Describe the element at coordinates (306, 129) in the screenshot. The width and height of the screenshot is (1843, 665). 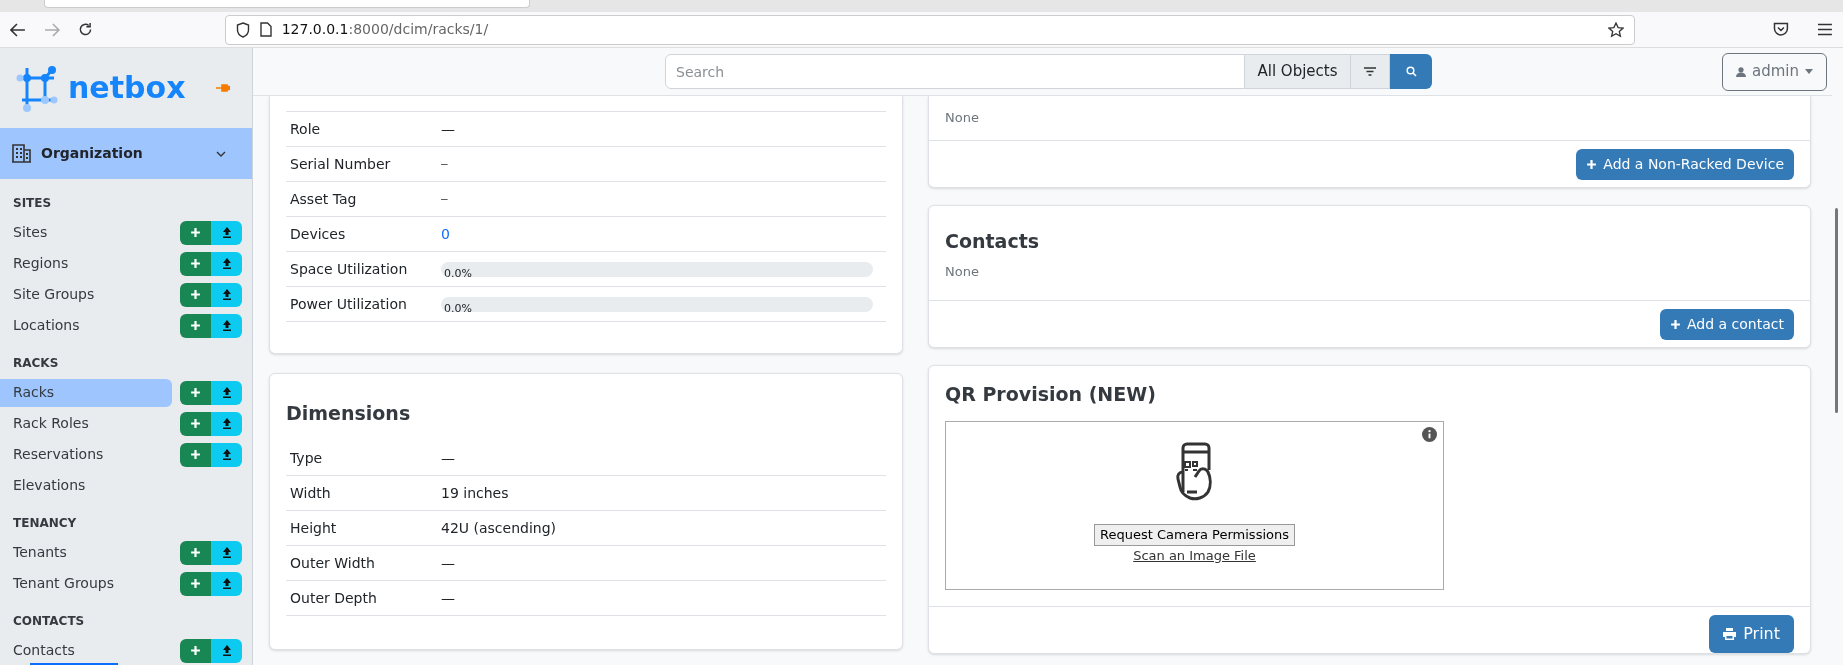
I see `field-label: Role` at that location.